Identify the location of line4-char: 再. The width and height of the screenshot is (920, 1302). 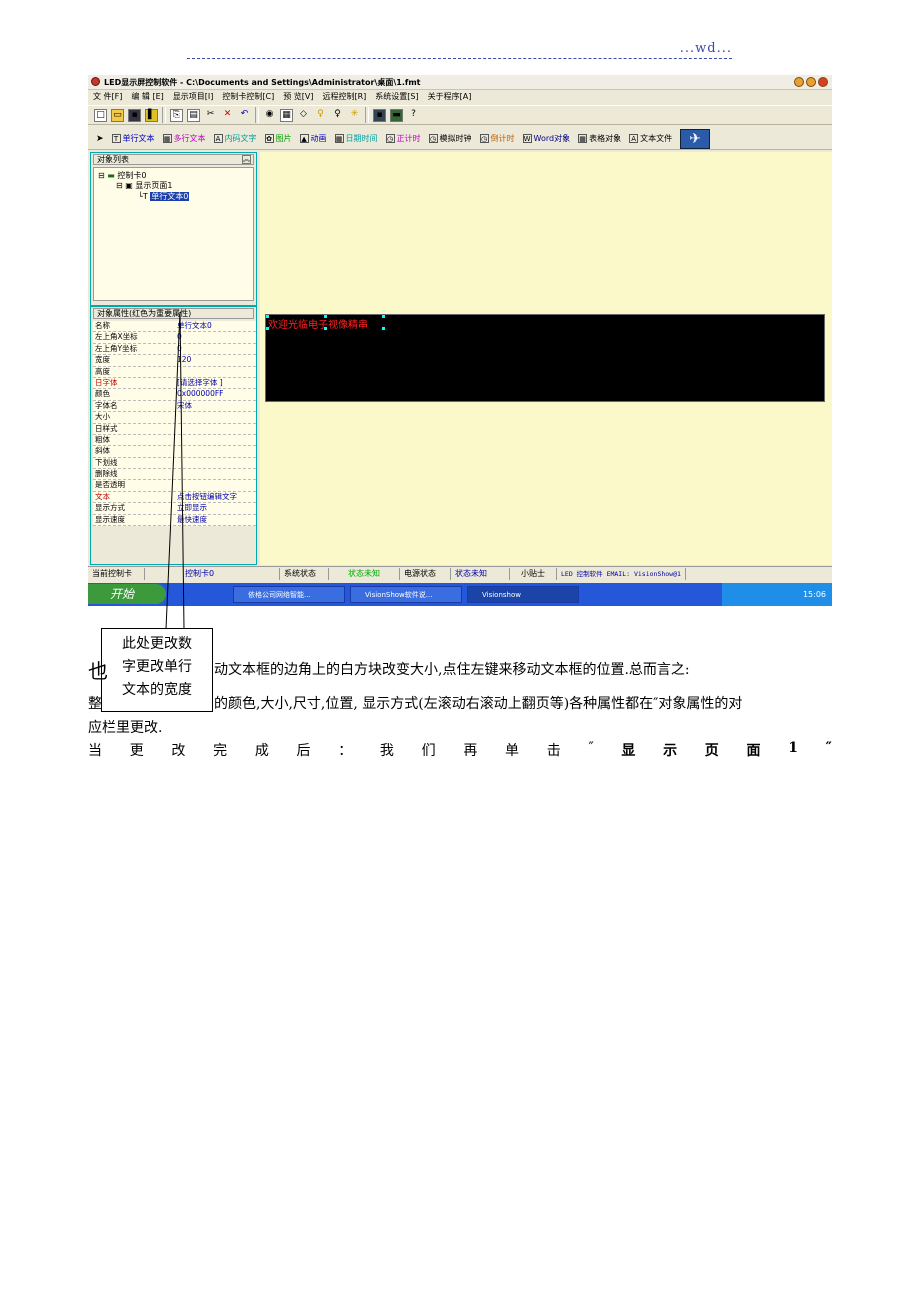
(470, 751).